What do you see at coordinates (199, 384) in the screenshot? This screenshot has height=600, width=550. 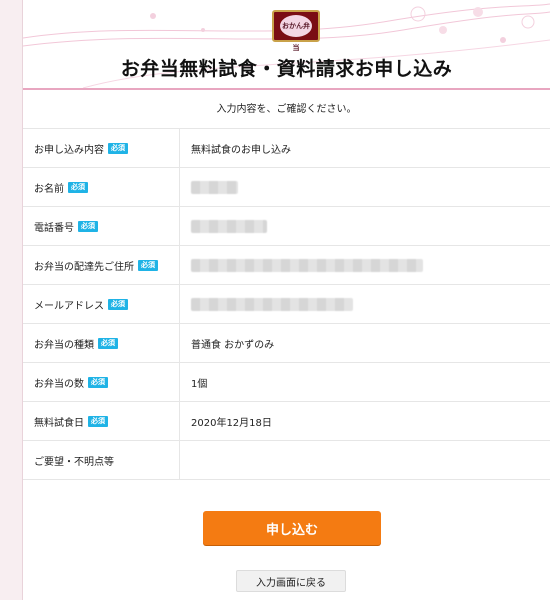 I see `field-value: 1個` at bounding box center [199, 384].